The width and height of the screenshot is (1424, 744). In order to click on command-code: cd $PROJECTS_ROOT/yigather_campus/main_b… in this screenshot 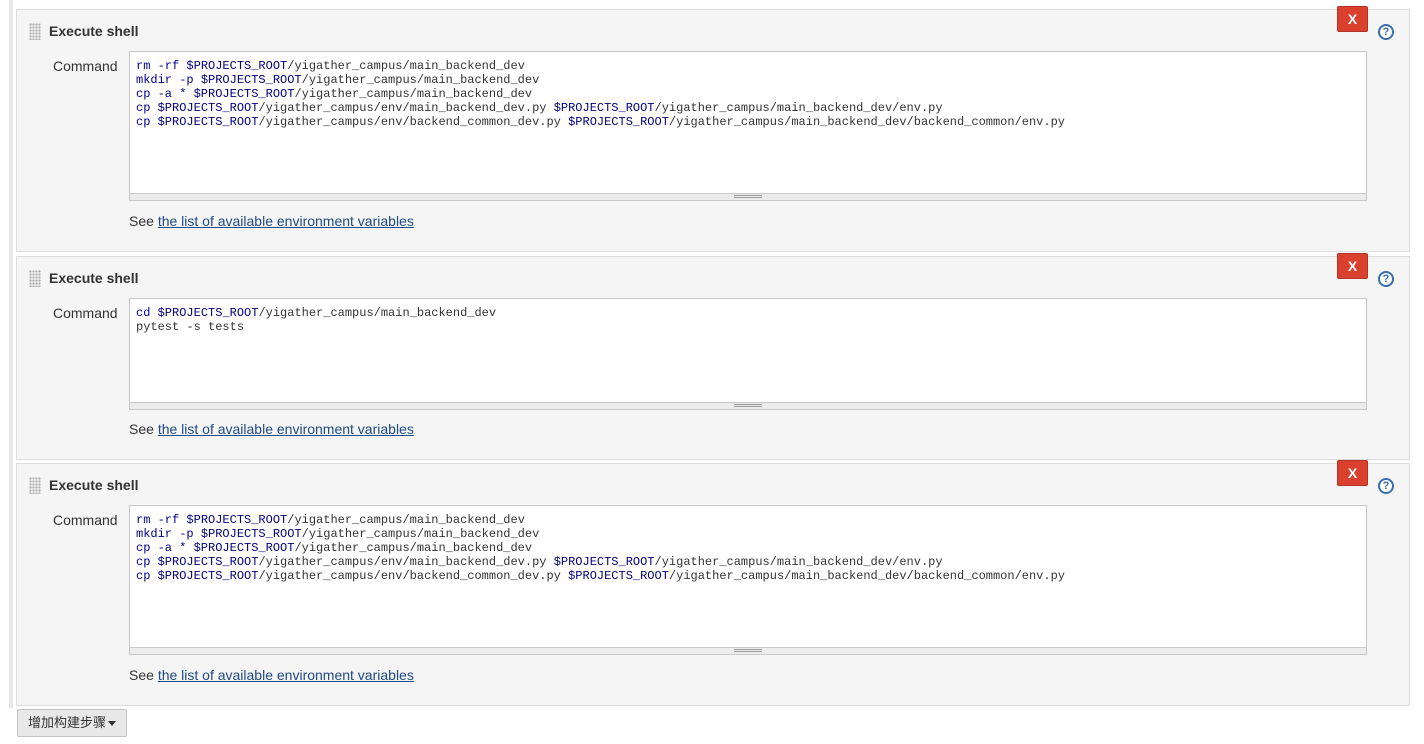, I will do `click(748, 316)`.